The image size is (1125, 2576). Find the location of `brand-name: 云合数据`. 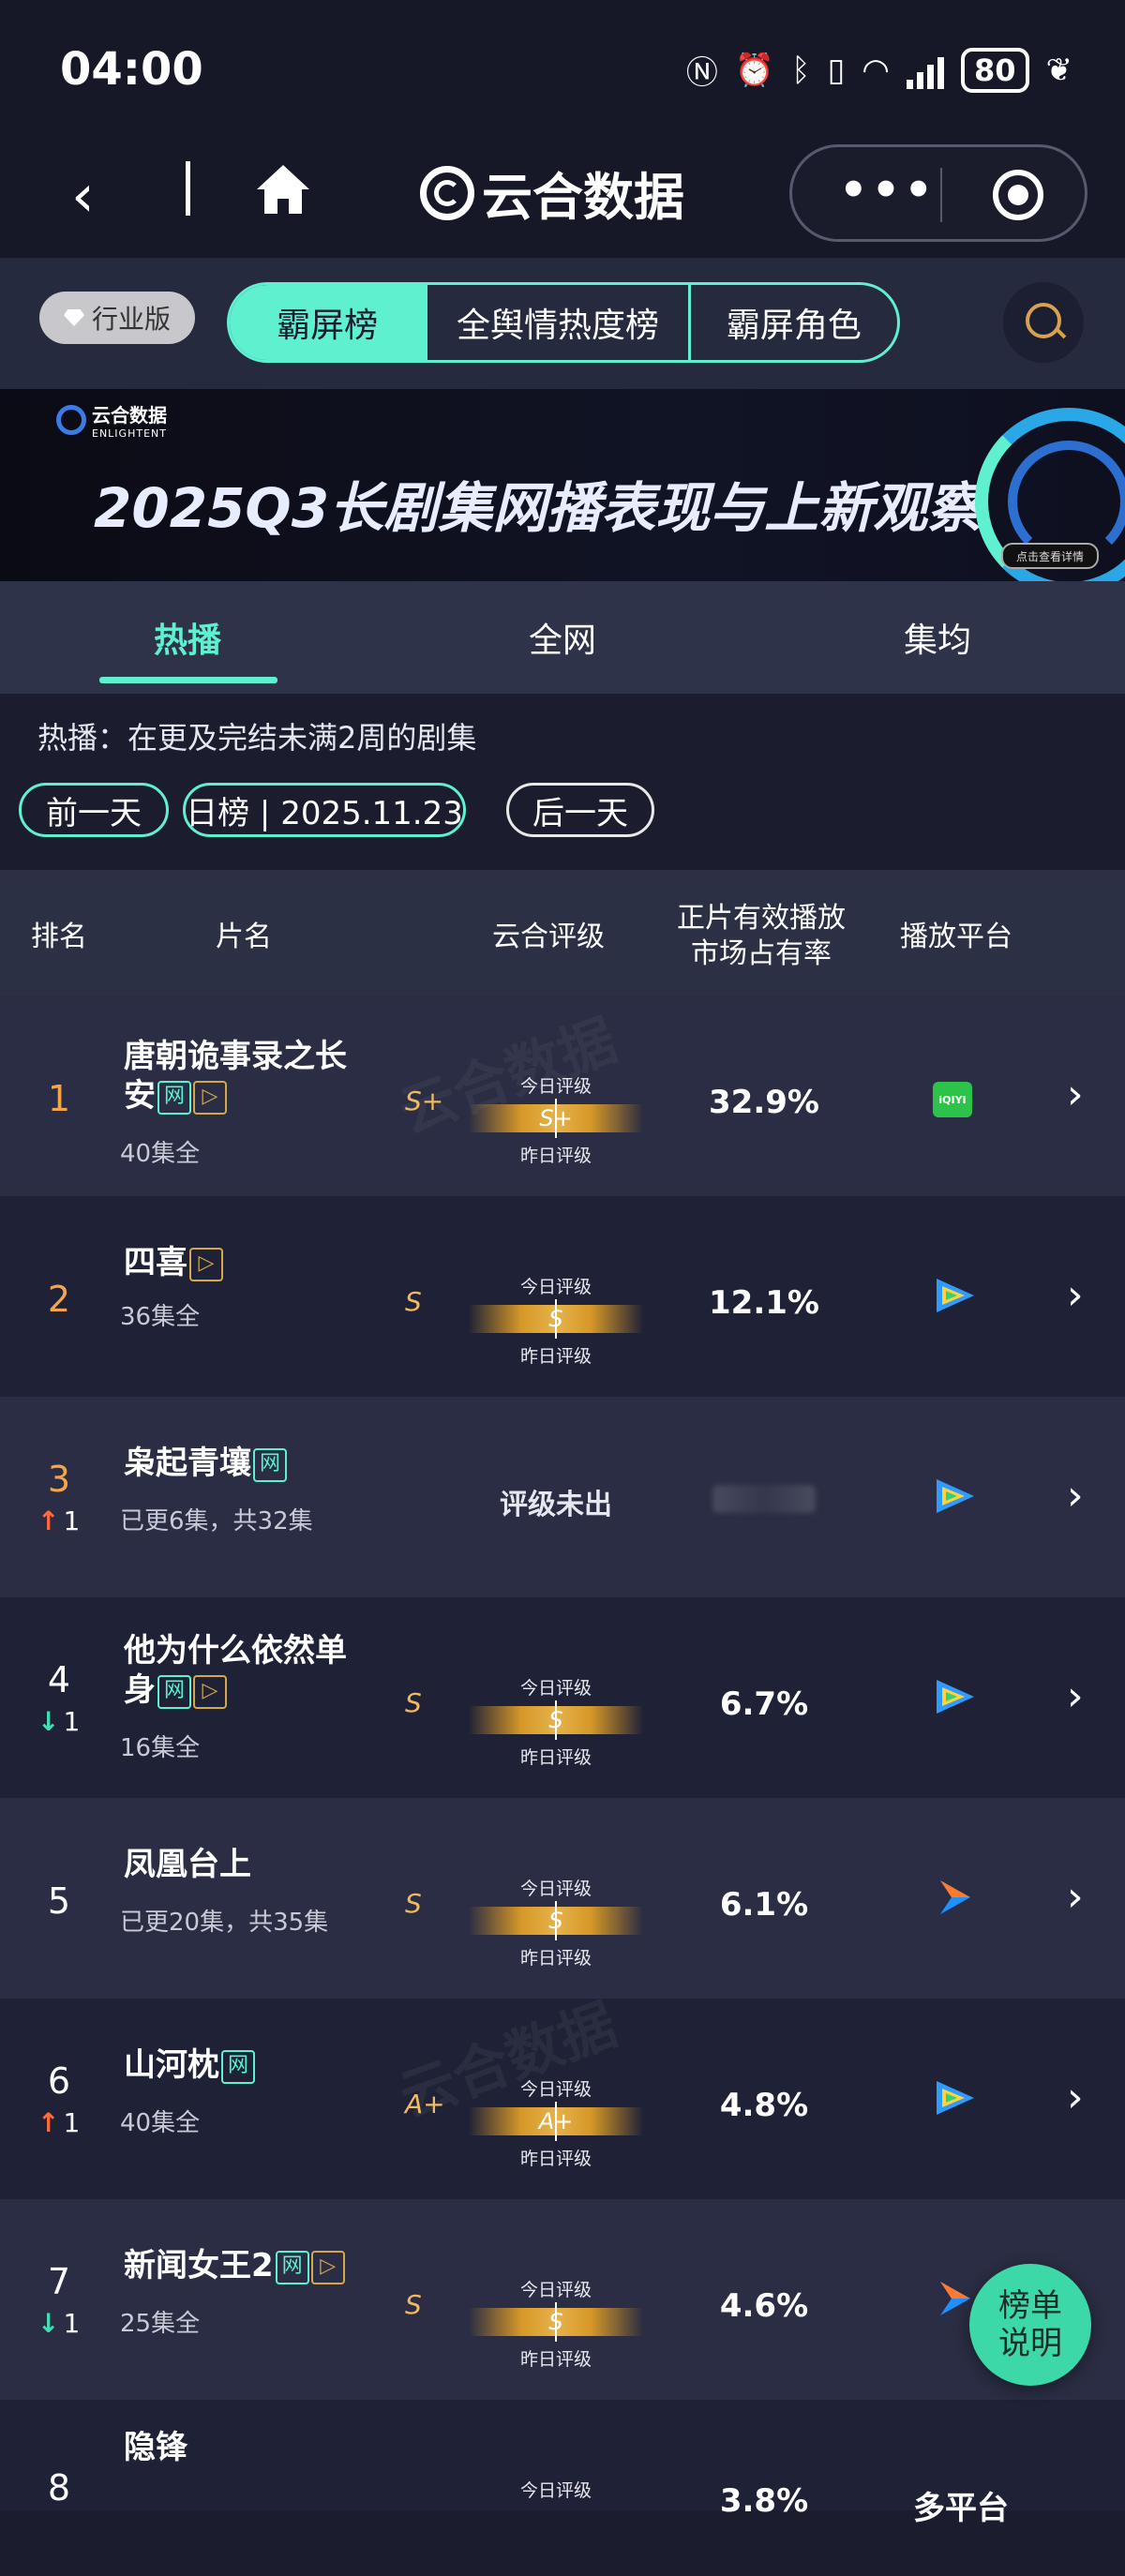

brand-name: 云合数据 is located at coordinates (583, 198).